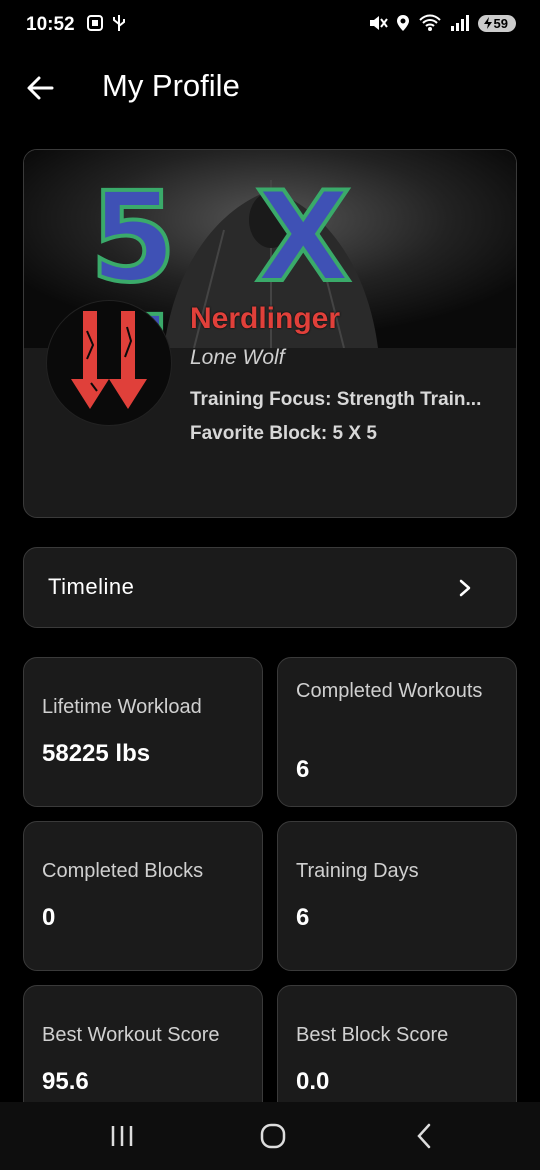  Describe the element at coordinates (270, 27) in the screenshot. I see `status-bar: 10:52 59` at that location.